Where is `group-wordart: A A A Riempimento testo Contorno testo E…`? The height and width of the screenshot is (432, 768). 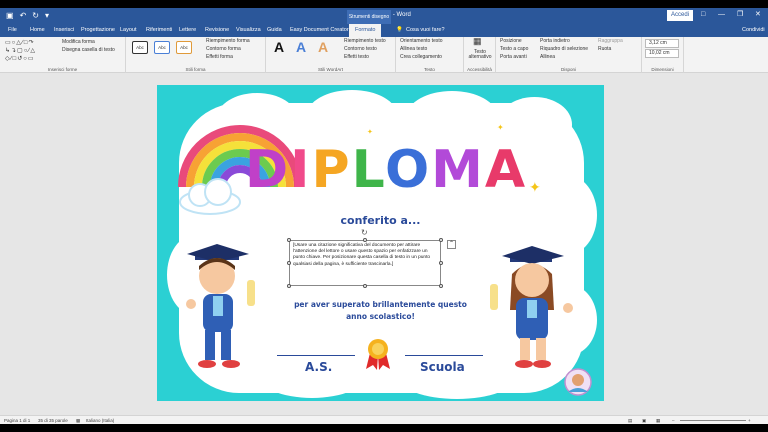 group-wordart: A A A Riempimento testo Contorno testo E… is located at coordinates (331, 55).